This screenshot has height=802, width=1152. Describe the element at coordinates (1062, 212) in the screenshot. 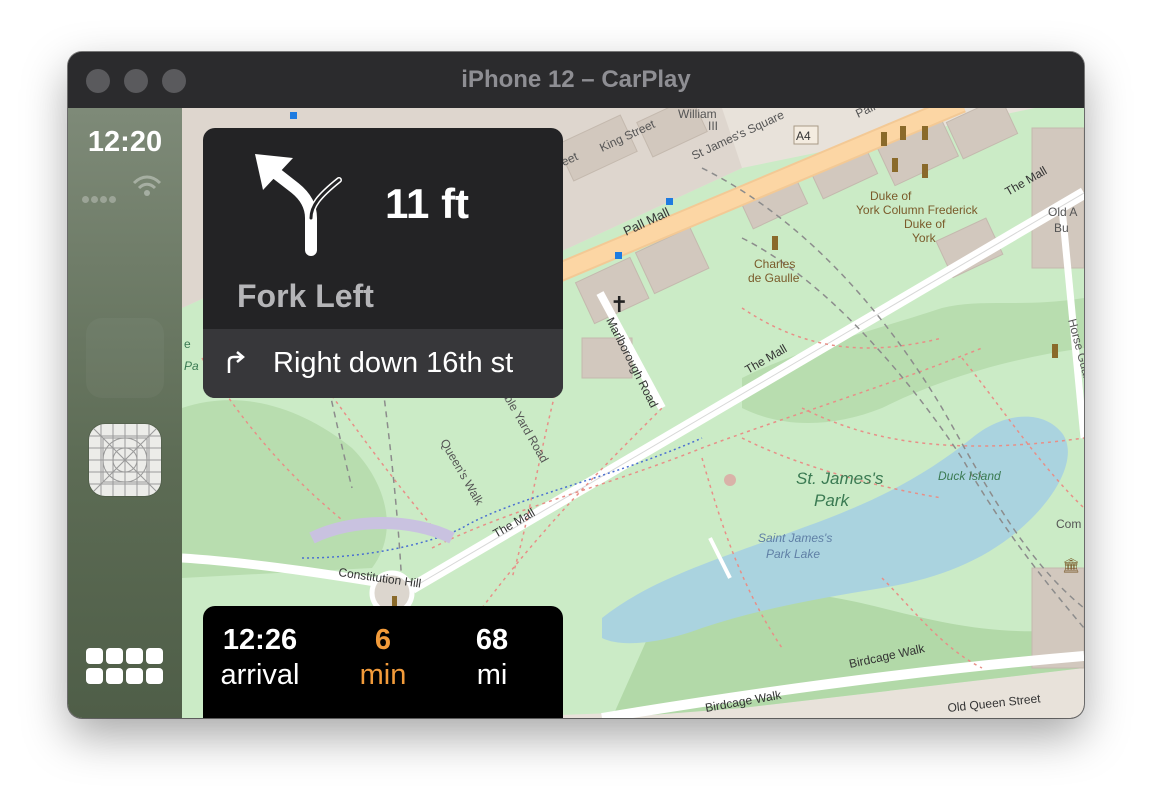

I see `map-label-old-a: Old A` at that location.